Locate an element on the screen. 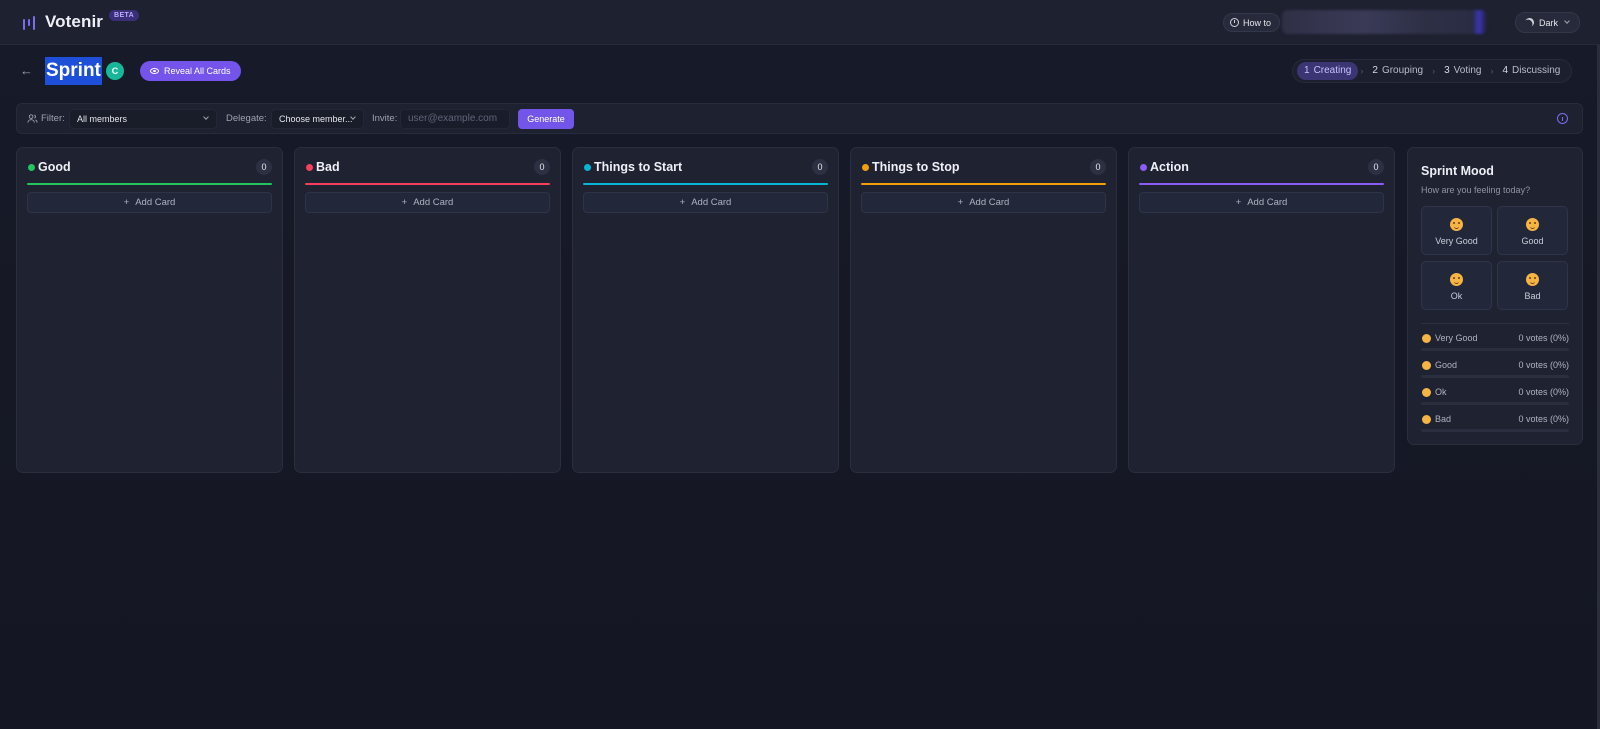  theme-label: Dark is located at coordinates (1549, 22).